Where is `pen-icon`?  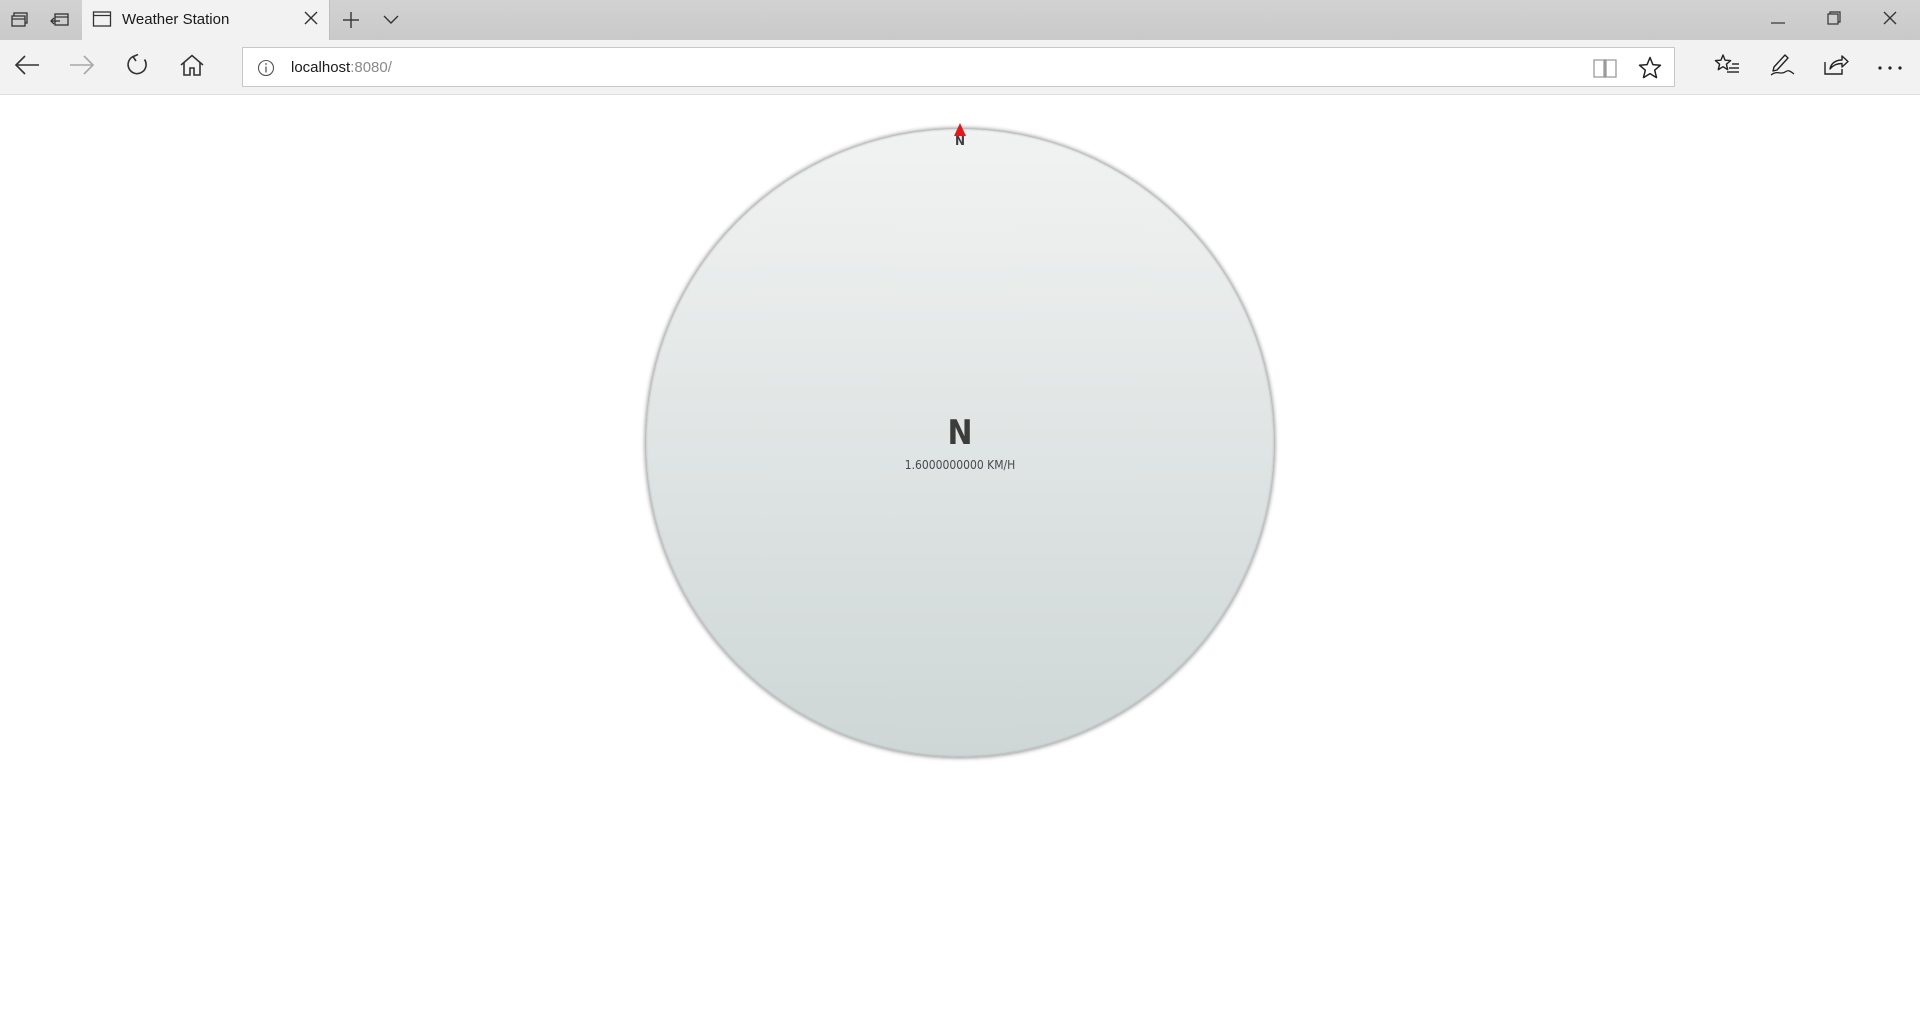 pen-icon is located at coordinates (1782, 67).